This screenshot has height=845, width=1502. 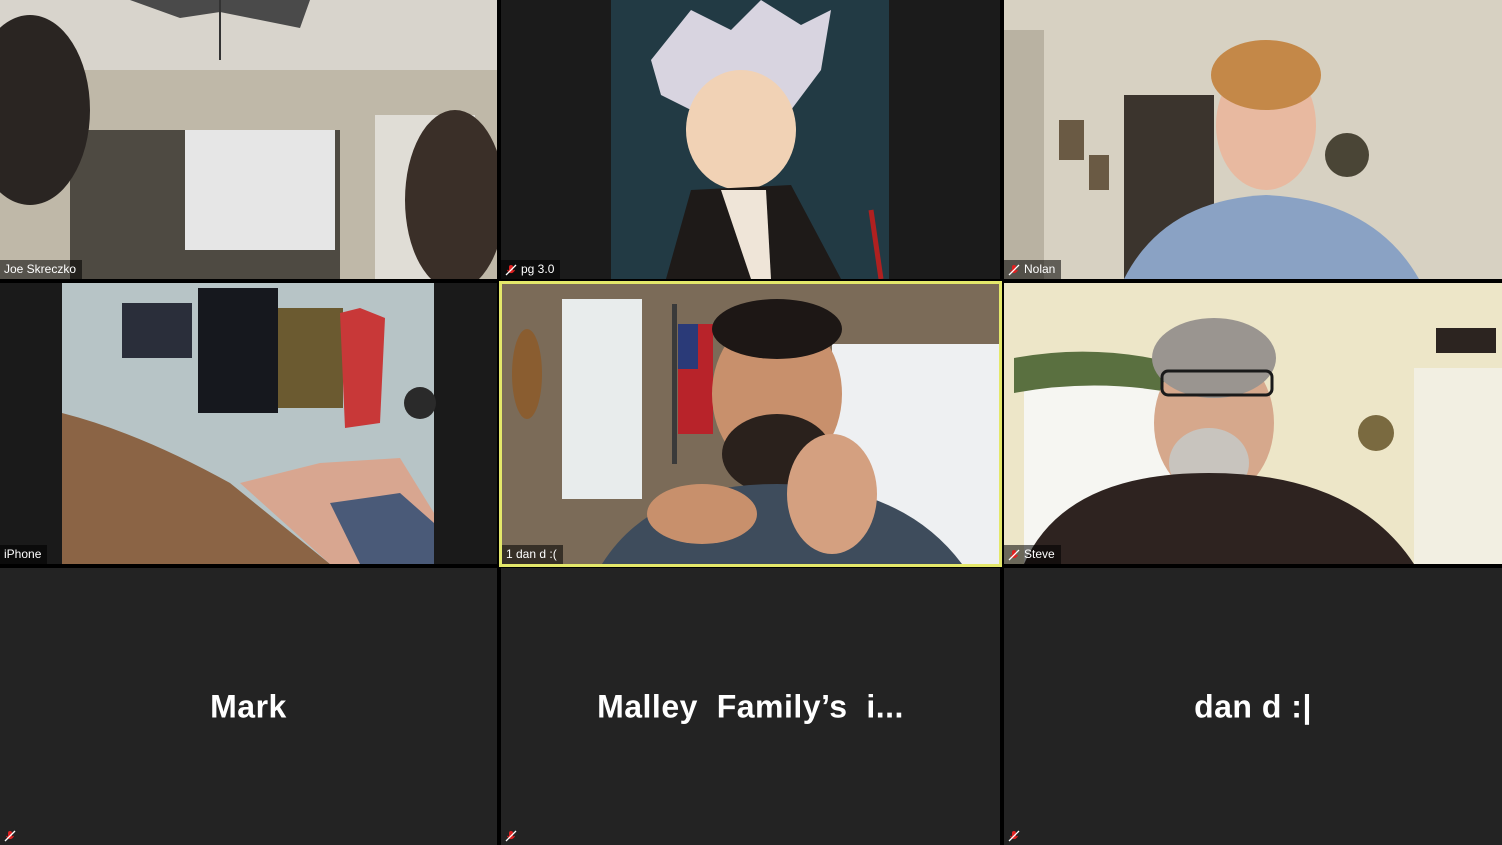 I want to click on participant-name-display: Mark, so click(x=248, y=706).